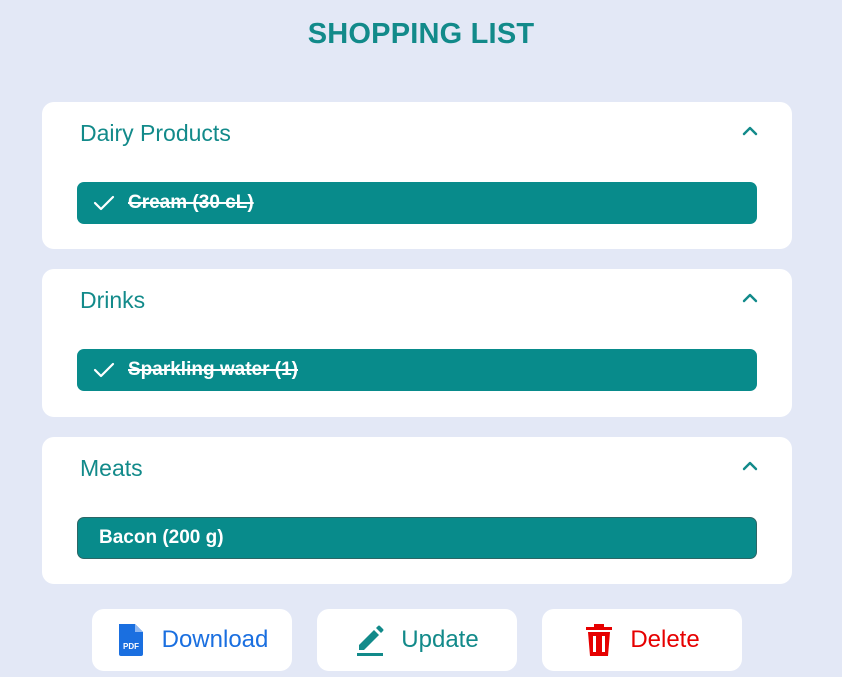 The height and width of the screenshot is (677, 842). Describe the element at coordinates (421, 34) in the screenshot. I see `page-title: SHOPPING LIST` at that location.